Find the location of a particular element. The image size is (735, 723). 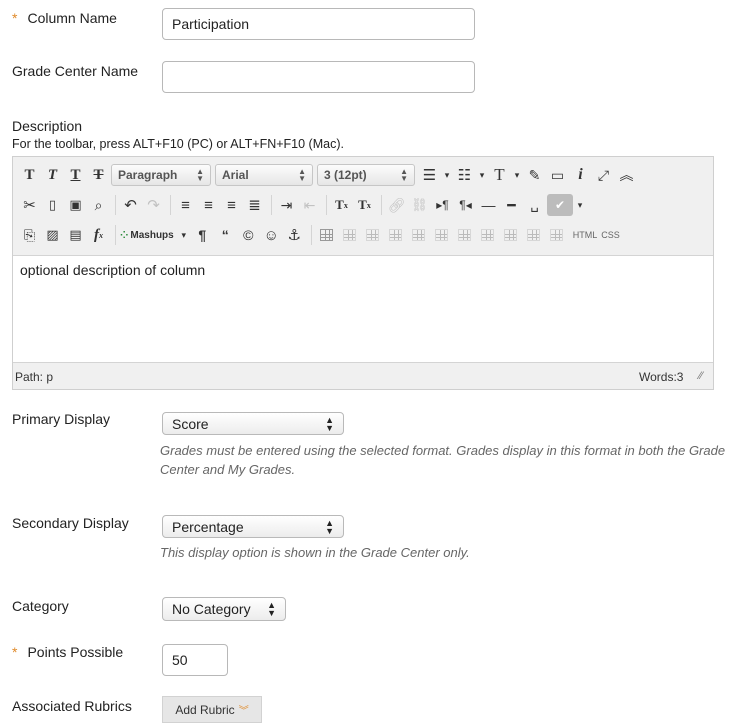

resize-handle-icon: ⁄⁄ is located at coordinates (701, 376).